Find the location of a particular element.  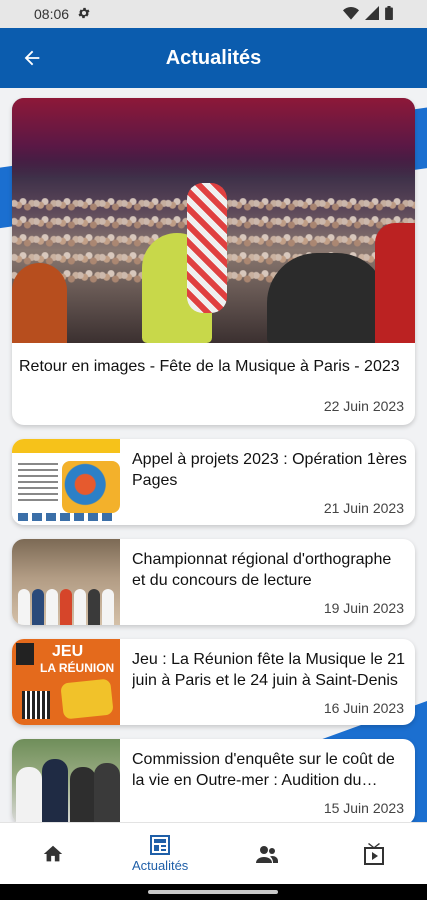

nav-home is located at coordinates (53, 853).